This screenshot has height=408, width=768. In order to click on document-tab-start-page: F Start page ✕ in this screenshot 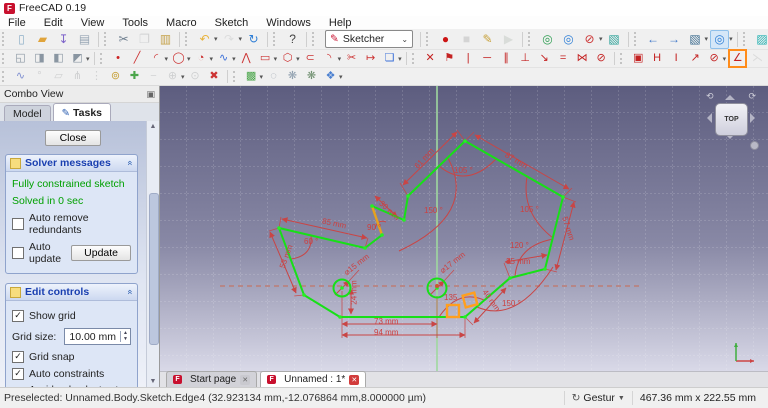, I will do `click(212, 379)`.